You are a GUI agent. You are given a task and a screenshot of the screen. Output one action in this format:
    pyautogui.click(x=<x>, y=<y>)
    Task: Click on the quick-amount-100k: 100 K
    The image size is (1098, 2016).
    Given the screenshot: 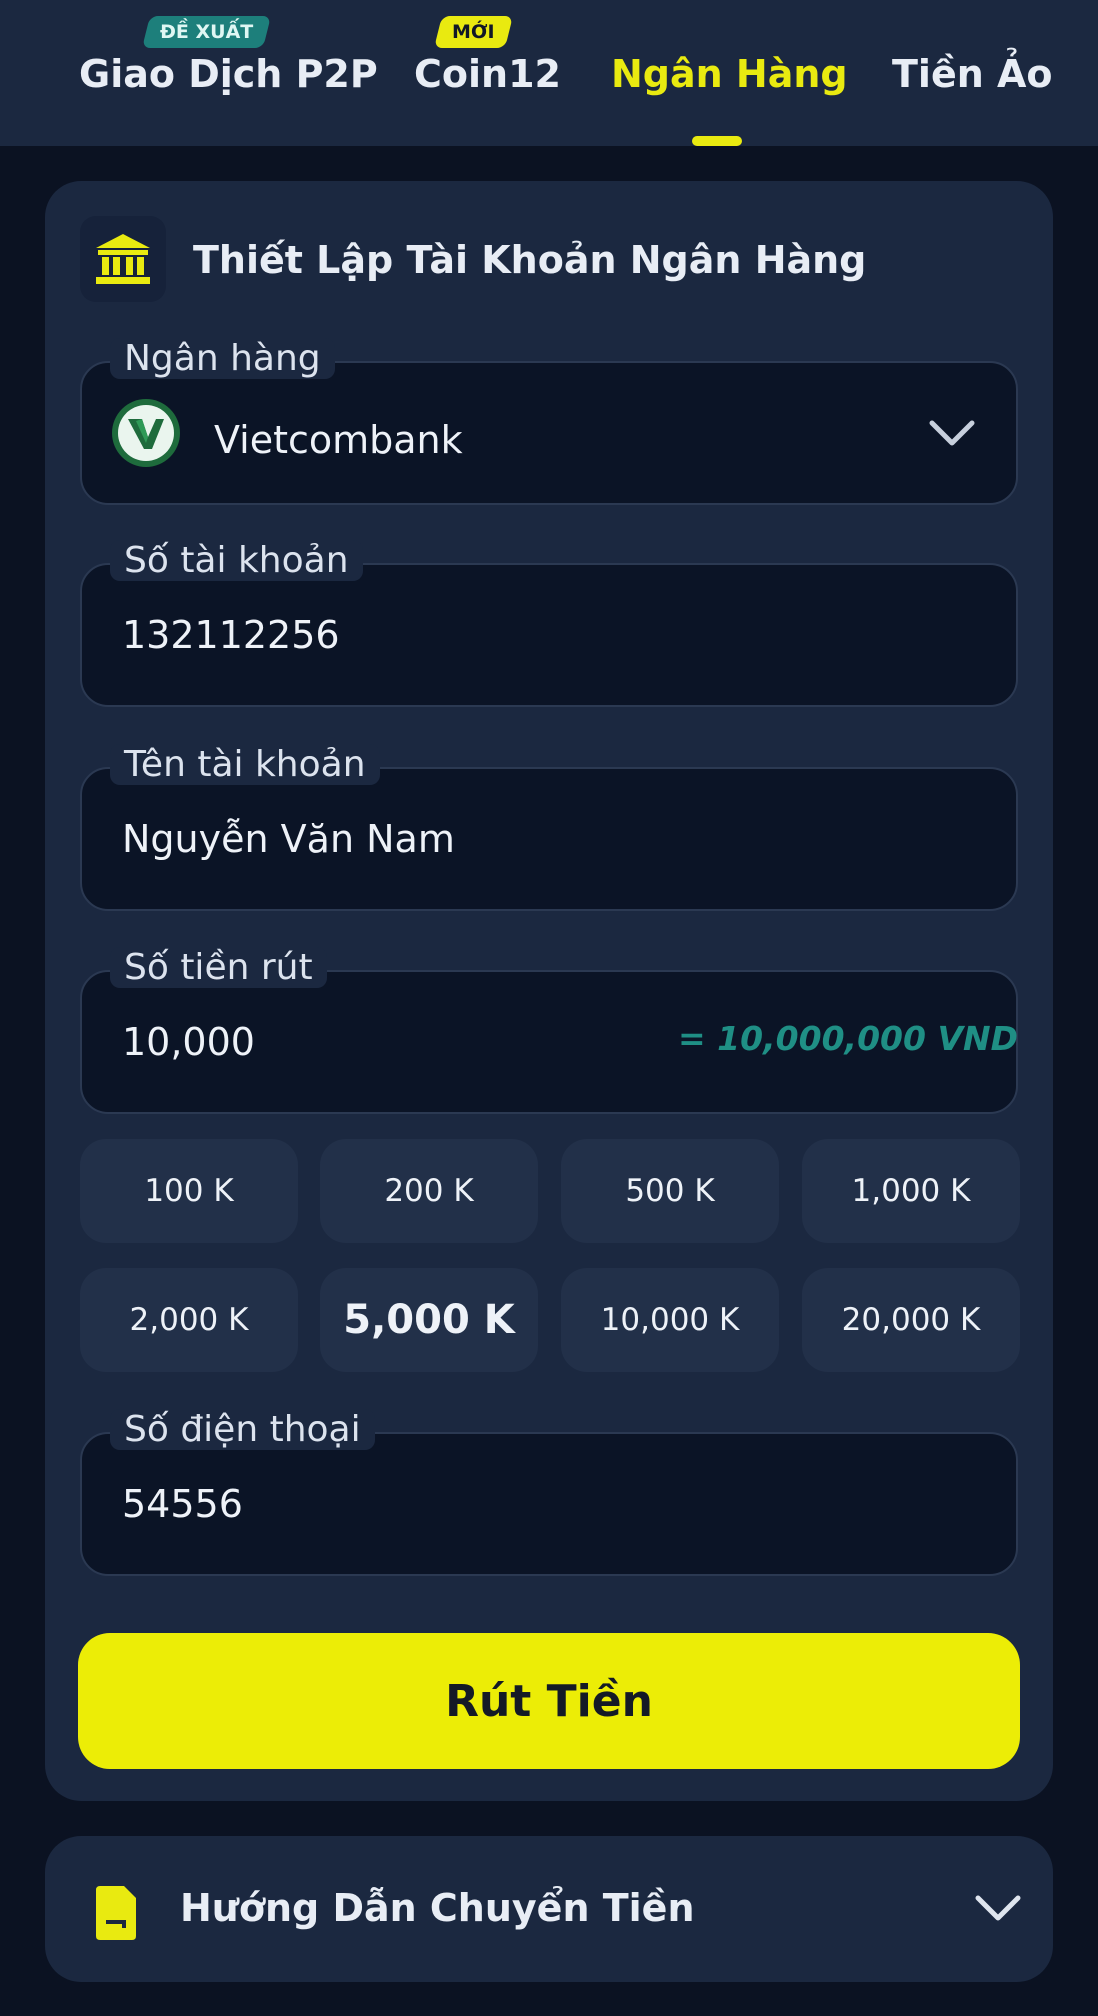 What is the action you would take?
    pyautogui.click(x=189, y=1191)
    